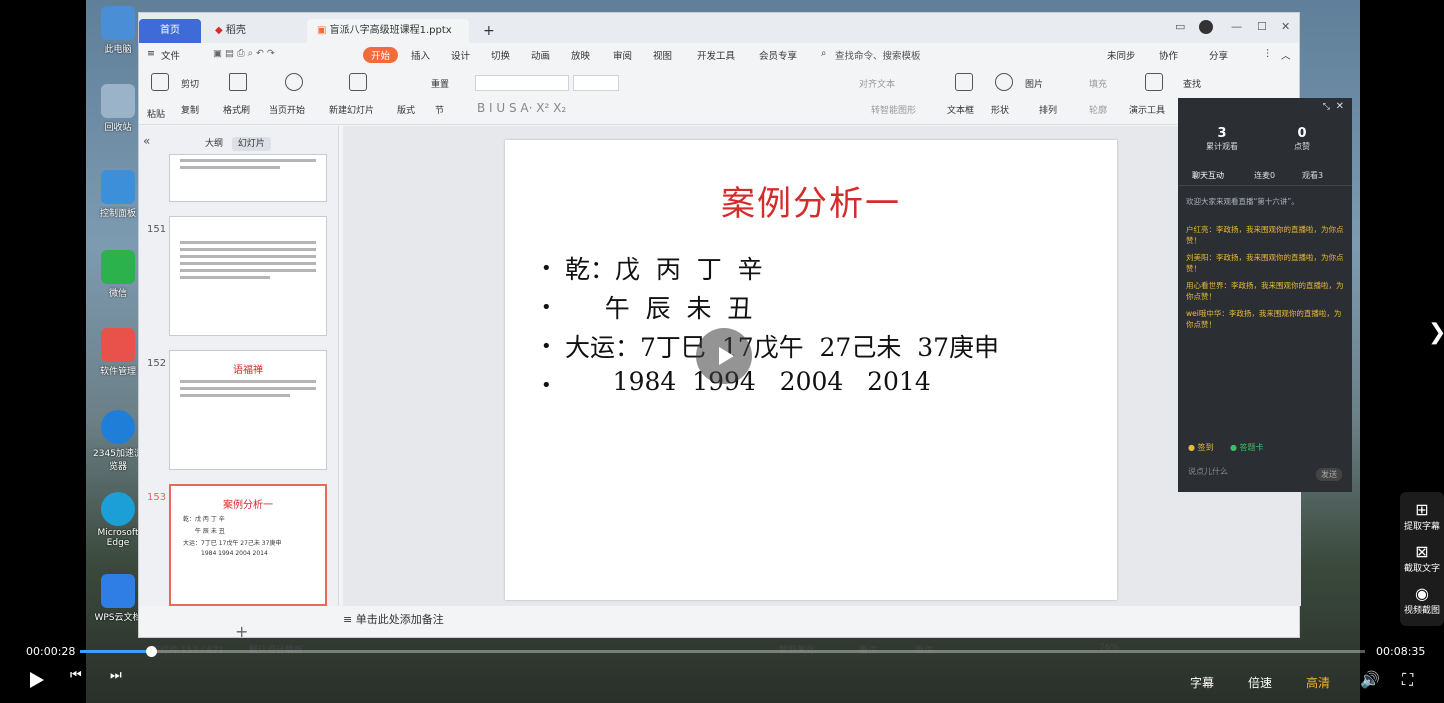  What do you see at coordinates (248, 410) in the screenshot?
I see `slide-thumbnail-152: 语福禅` at bounding box center [248, 410].